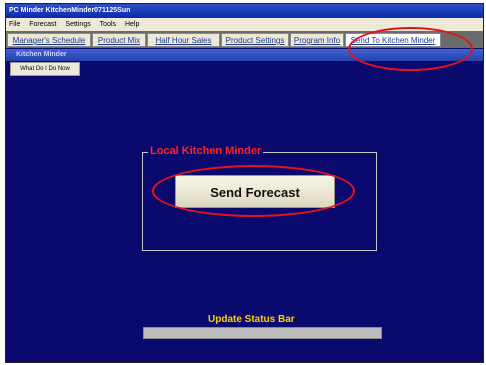 Image resolution: width=486 pixels, height=365 pixels. Describe the element at coordinates (183, 40) in the screenshot. I see `tab-half-hour-sales: Half Hour Sales` at that location.